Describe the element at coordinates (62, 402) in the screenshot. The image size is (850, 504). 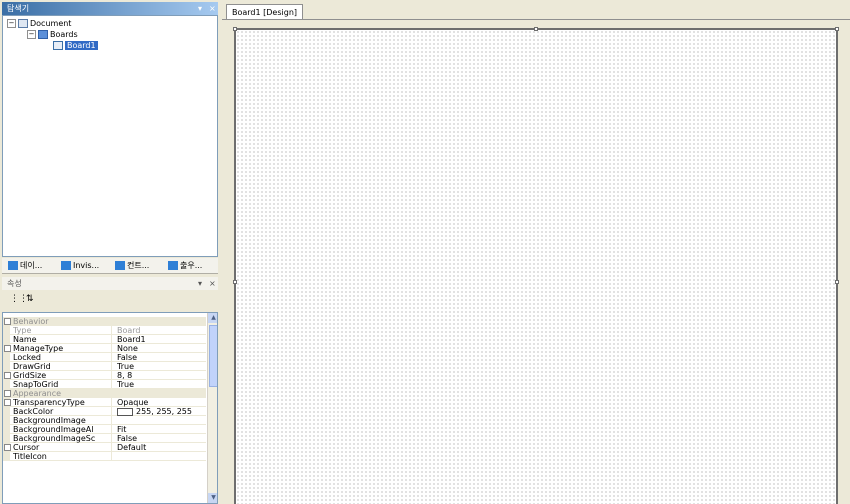
I see `property-name: TransparencyType` at that location.